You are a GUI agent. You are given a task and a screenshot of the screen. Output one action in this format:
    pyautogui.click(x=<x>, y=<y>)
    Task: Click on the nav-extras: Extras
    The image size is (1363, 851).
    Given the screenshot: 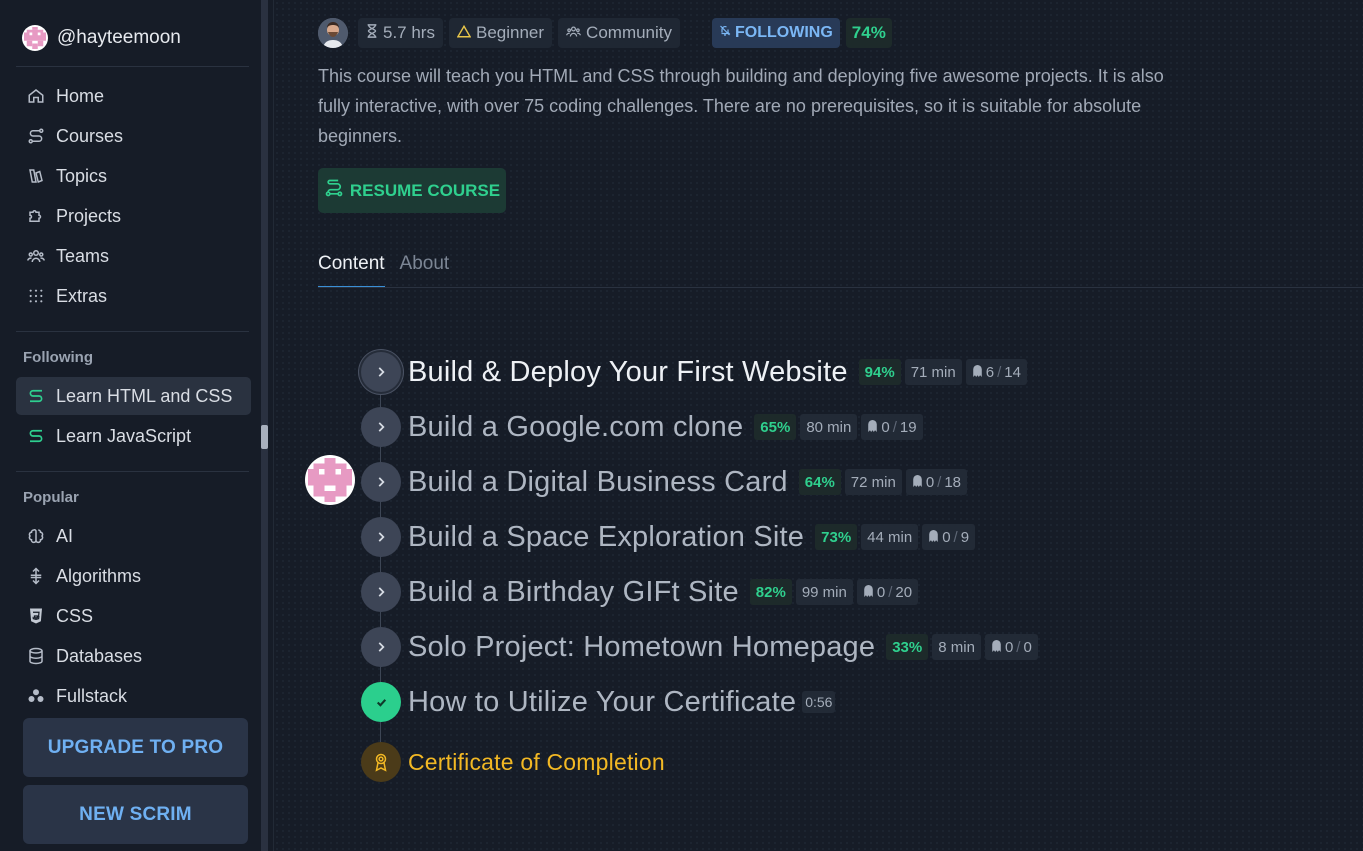 What is the action you would take?
    pyautogui.click(x=133, y=296)
    